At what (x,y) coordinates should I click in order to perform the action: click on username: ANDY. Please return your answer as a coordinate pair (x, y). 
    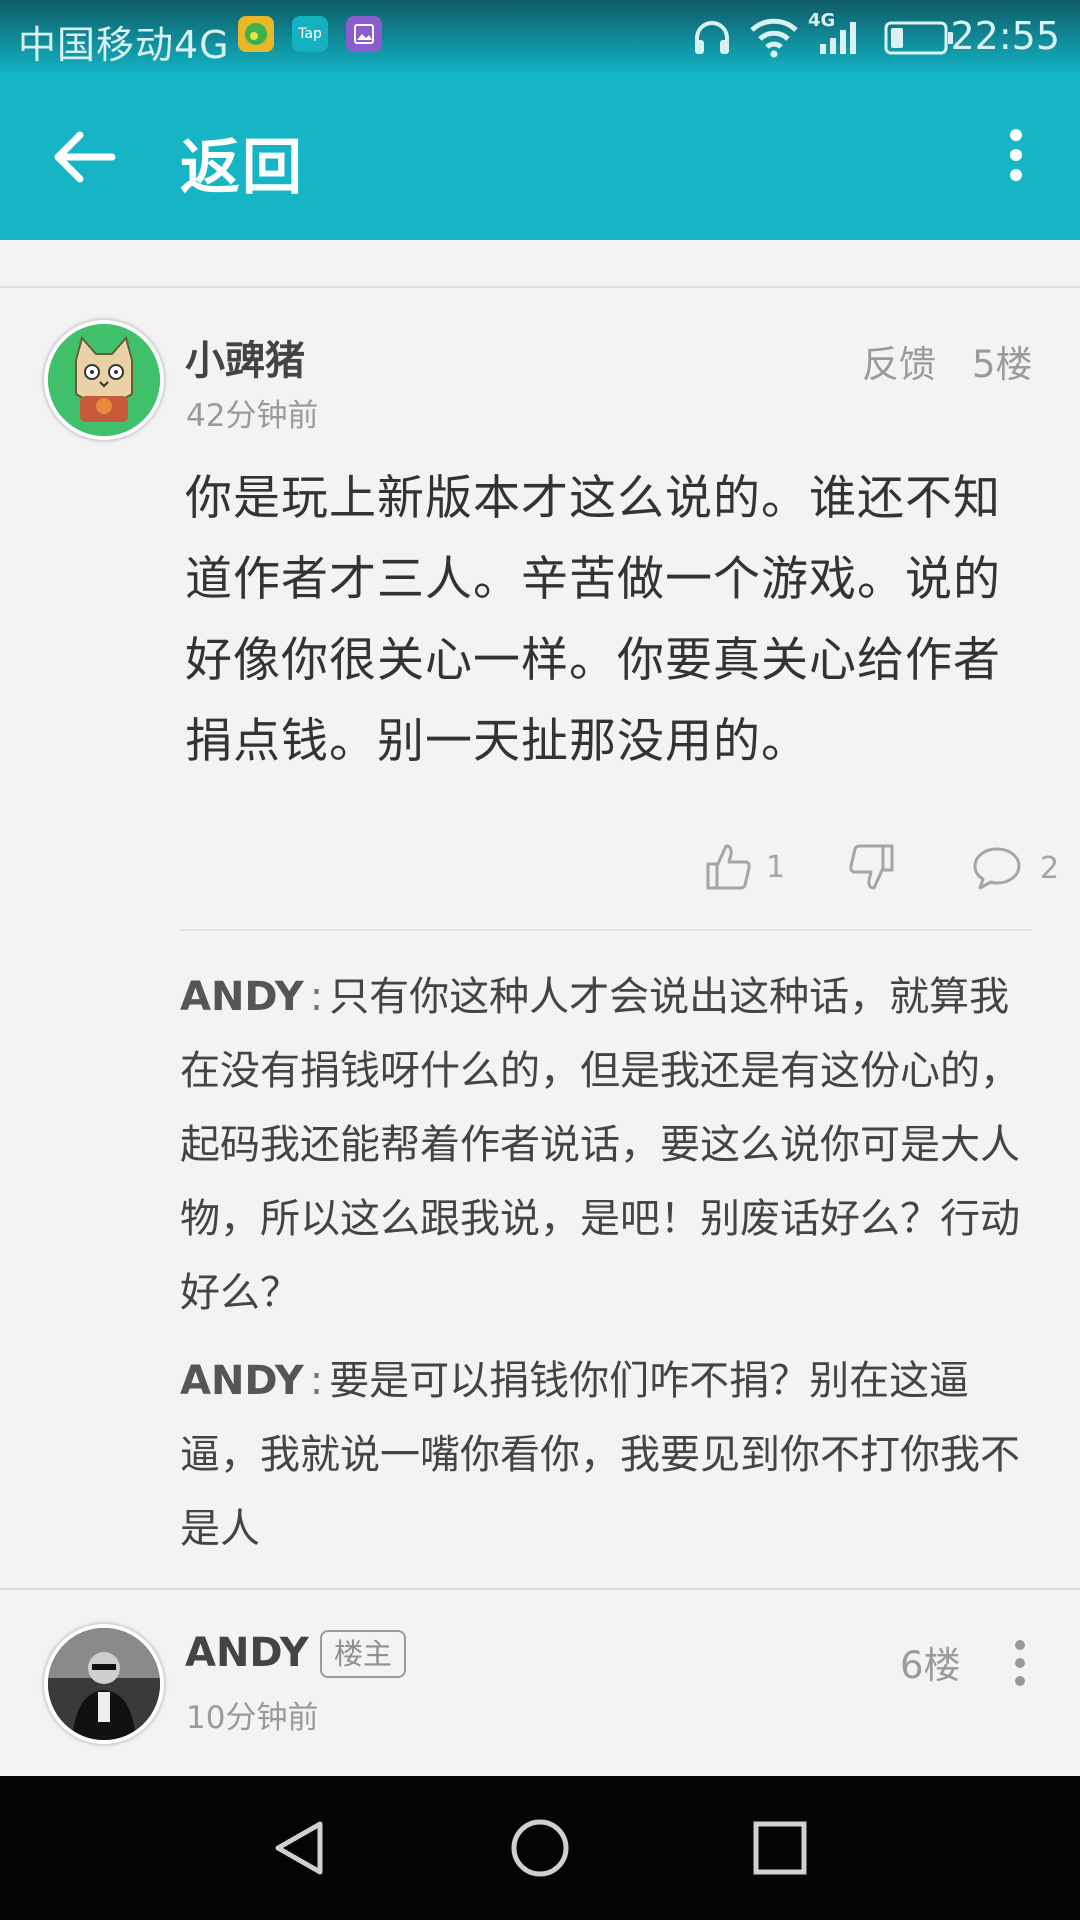
    Looking at the image, I should click on (247, 1653).